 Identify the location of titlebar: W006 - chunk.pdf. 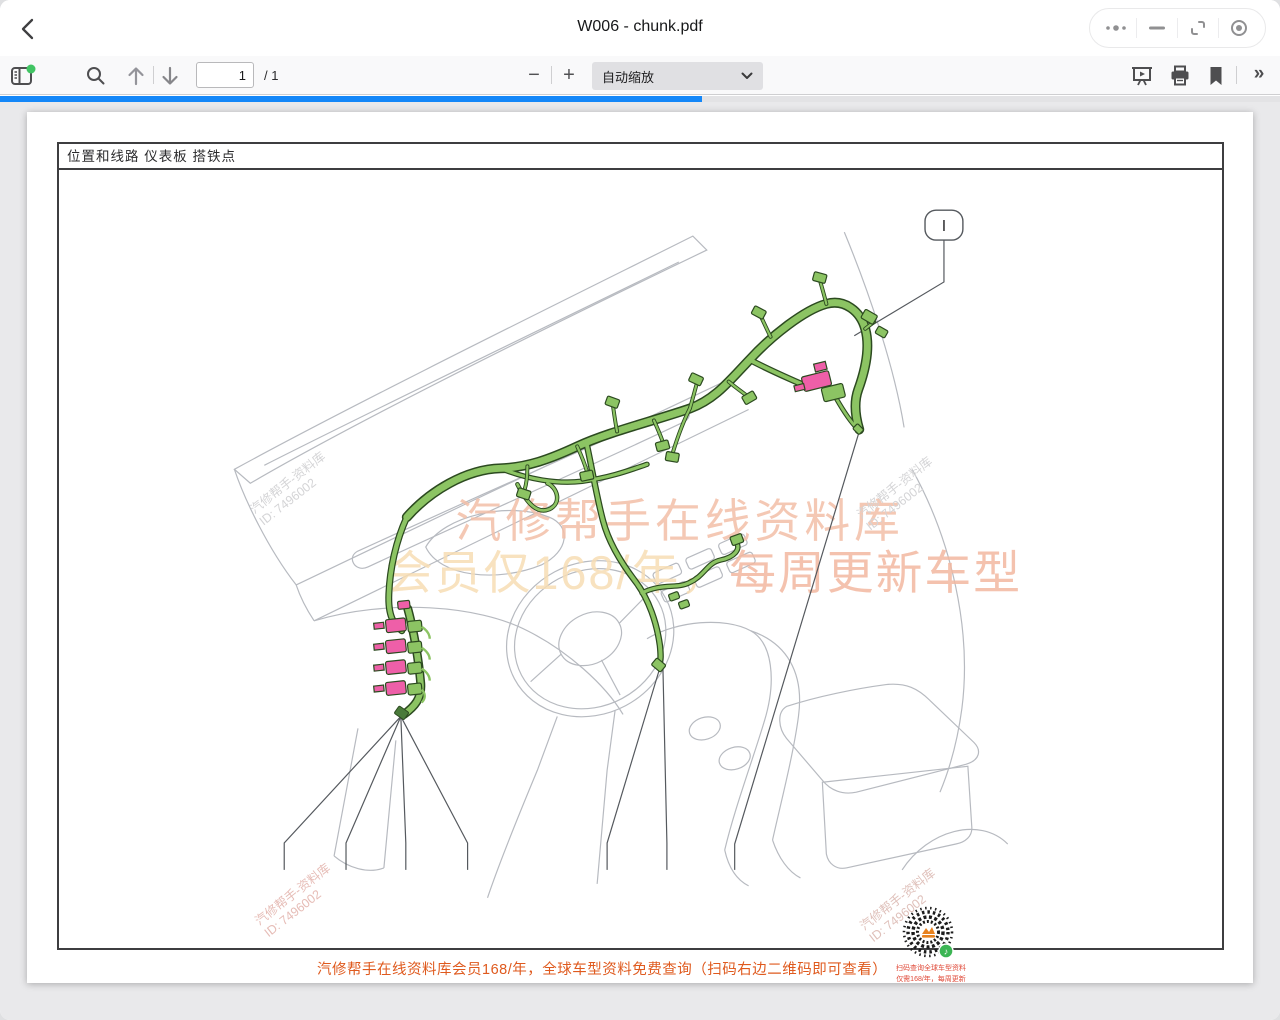
(640, 28).